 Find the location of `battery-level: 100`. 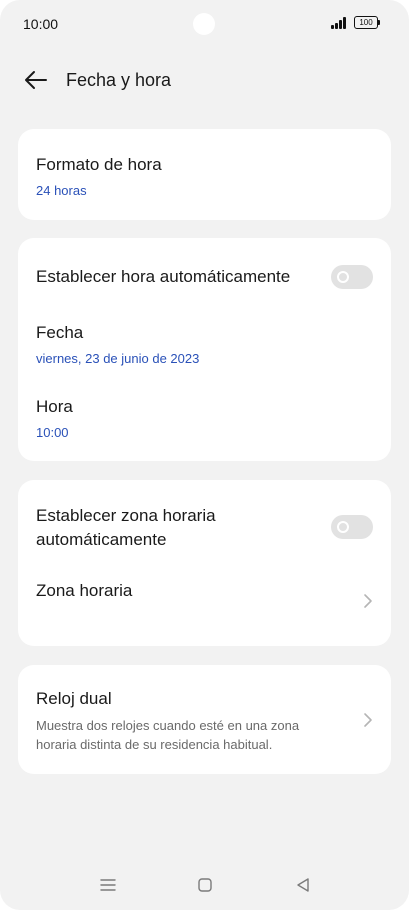

battery-level: 100 is located at coordinates (366, 22).